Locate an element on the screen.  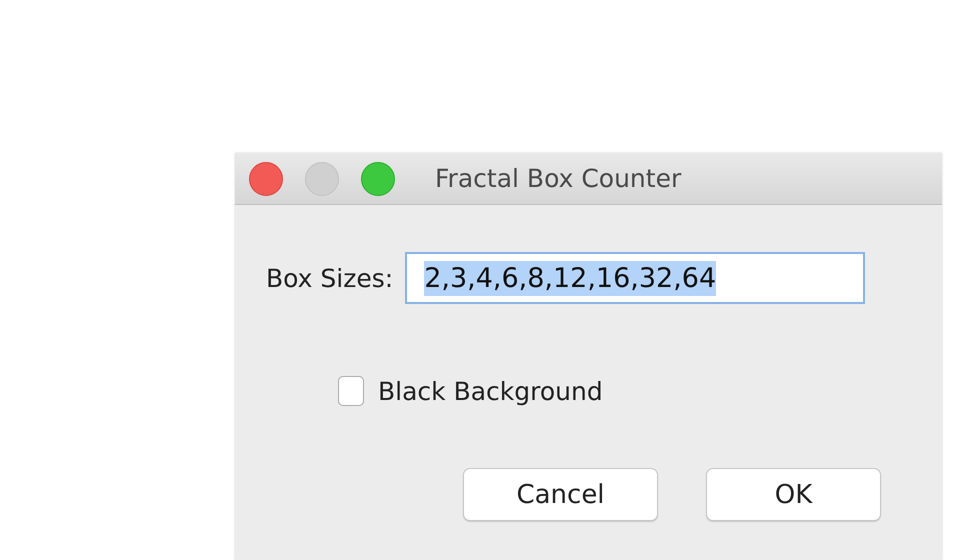
checkbox-label: Black Background is located at coordinates (490, 391).